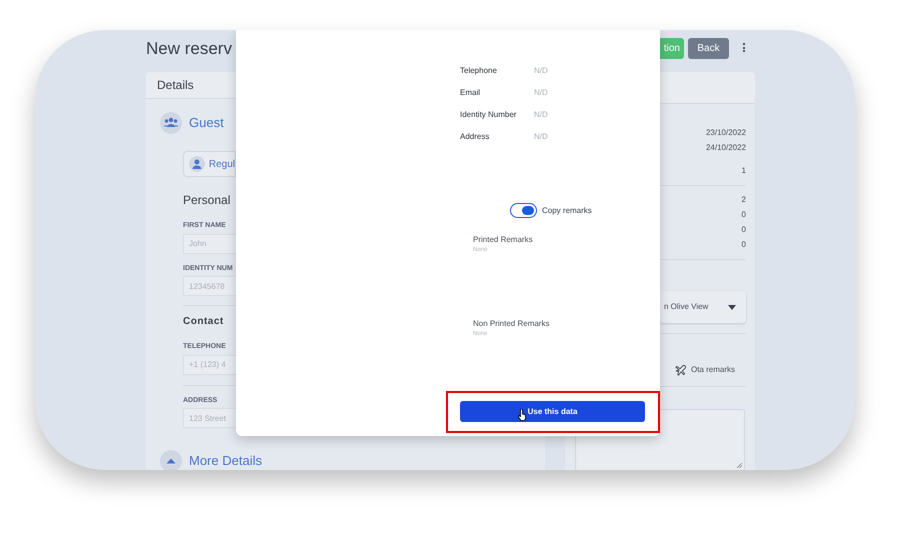 This screenshot has width=920, height=535. What do you see at coordinates (209, 364) in the screenshot?
I see `input-field: +1 (123) 4` at bounding box center [209, 364].